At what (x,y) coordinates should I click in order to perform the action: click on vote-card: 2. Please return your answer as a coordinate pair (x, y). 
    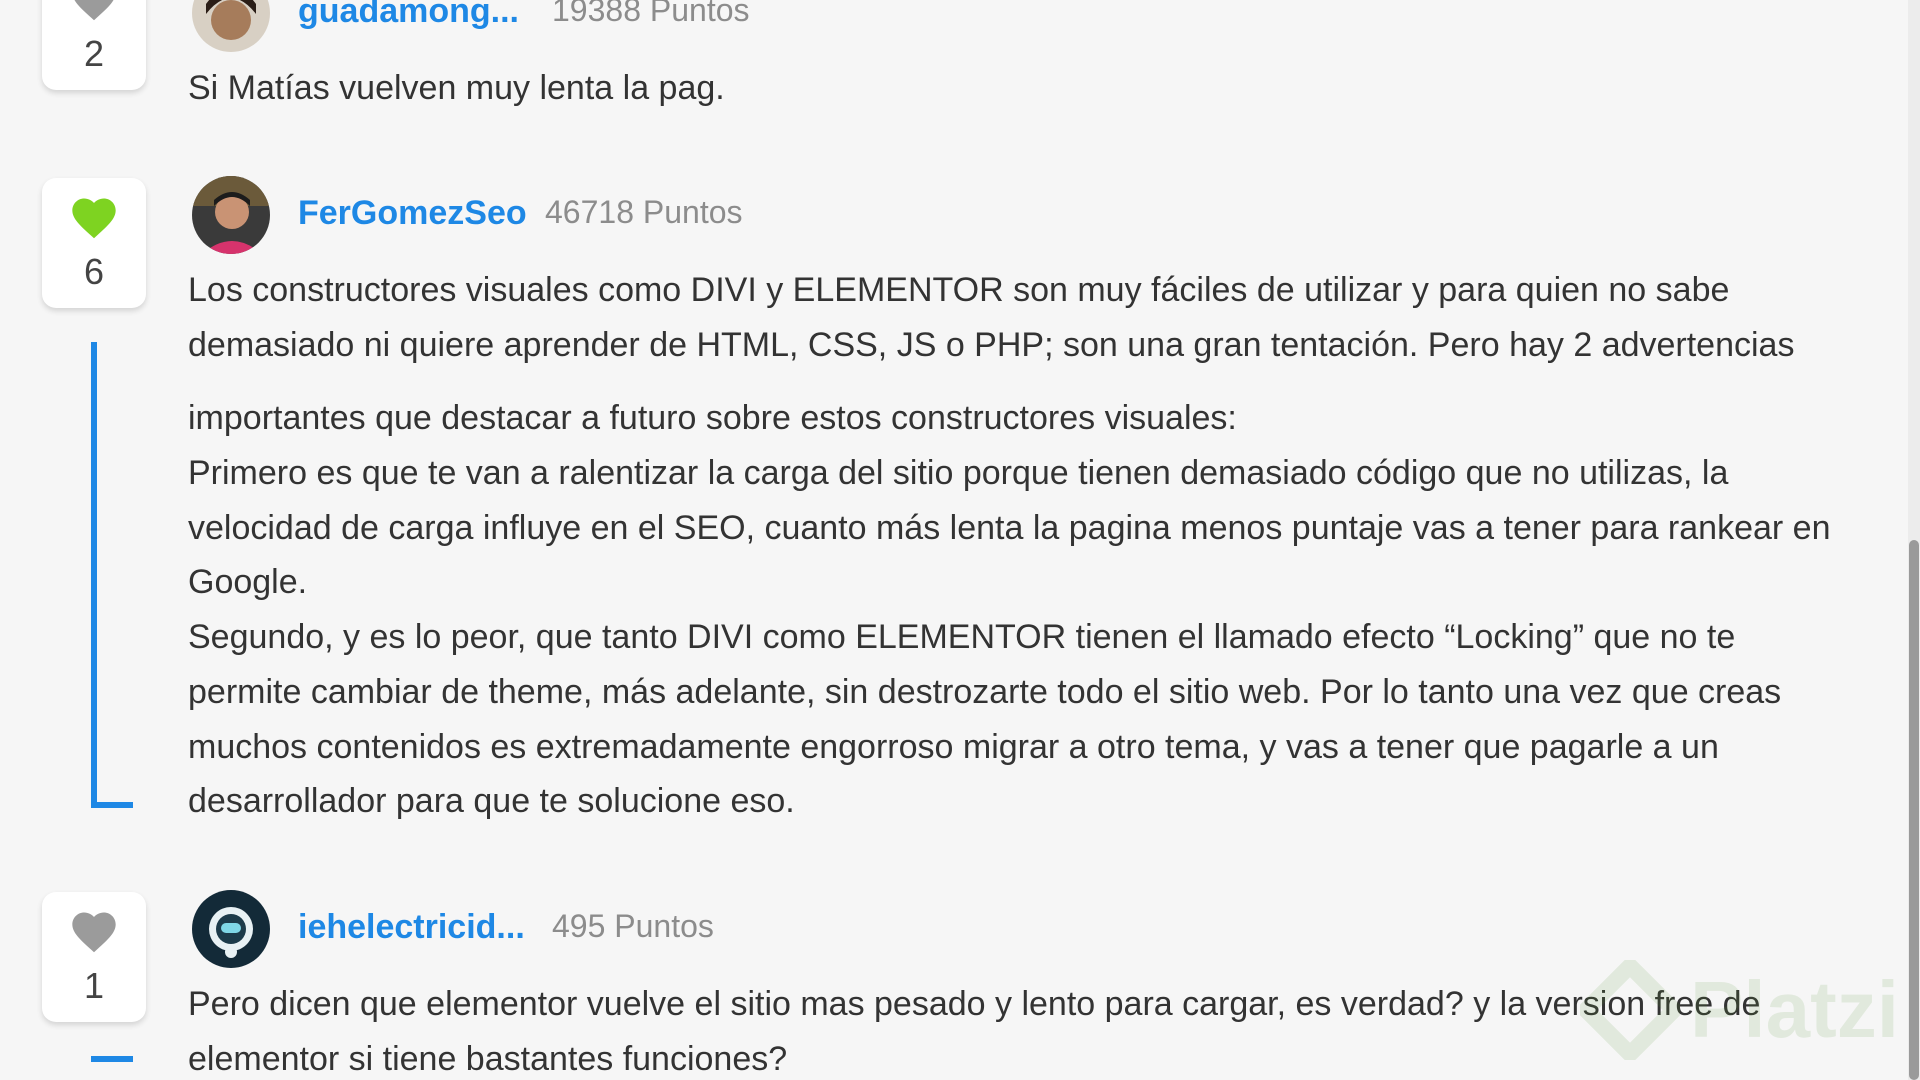
    Looking at the image, I should click on (94, 45).